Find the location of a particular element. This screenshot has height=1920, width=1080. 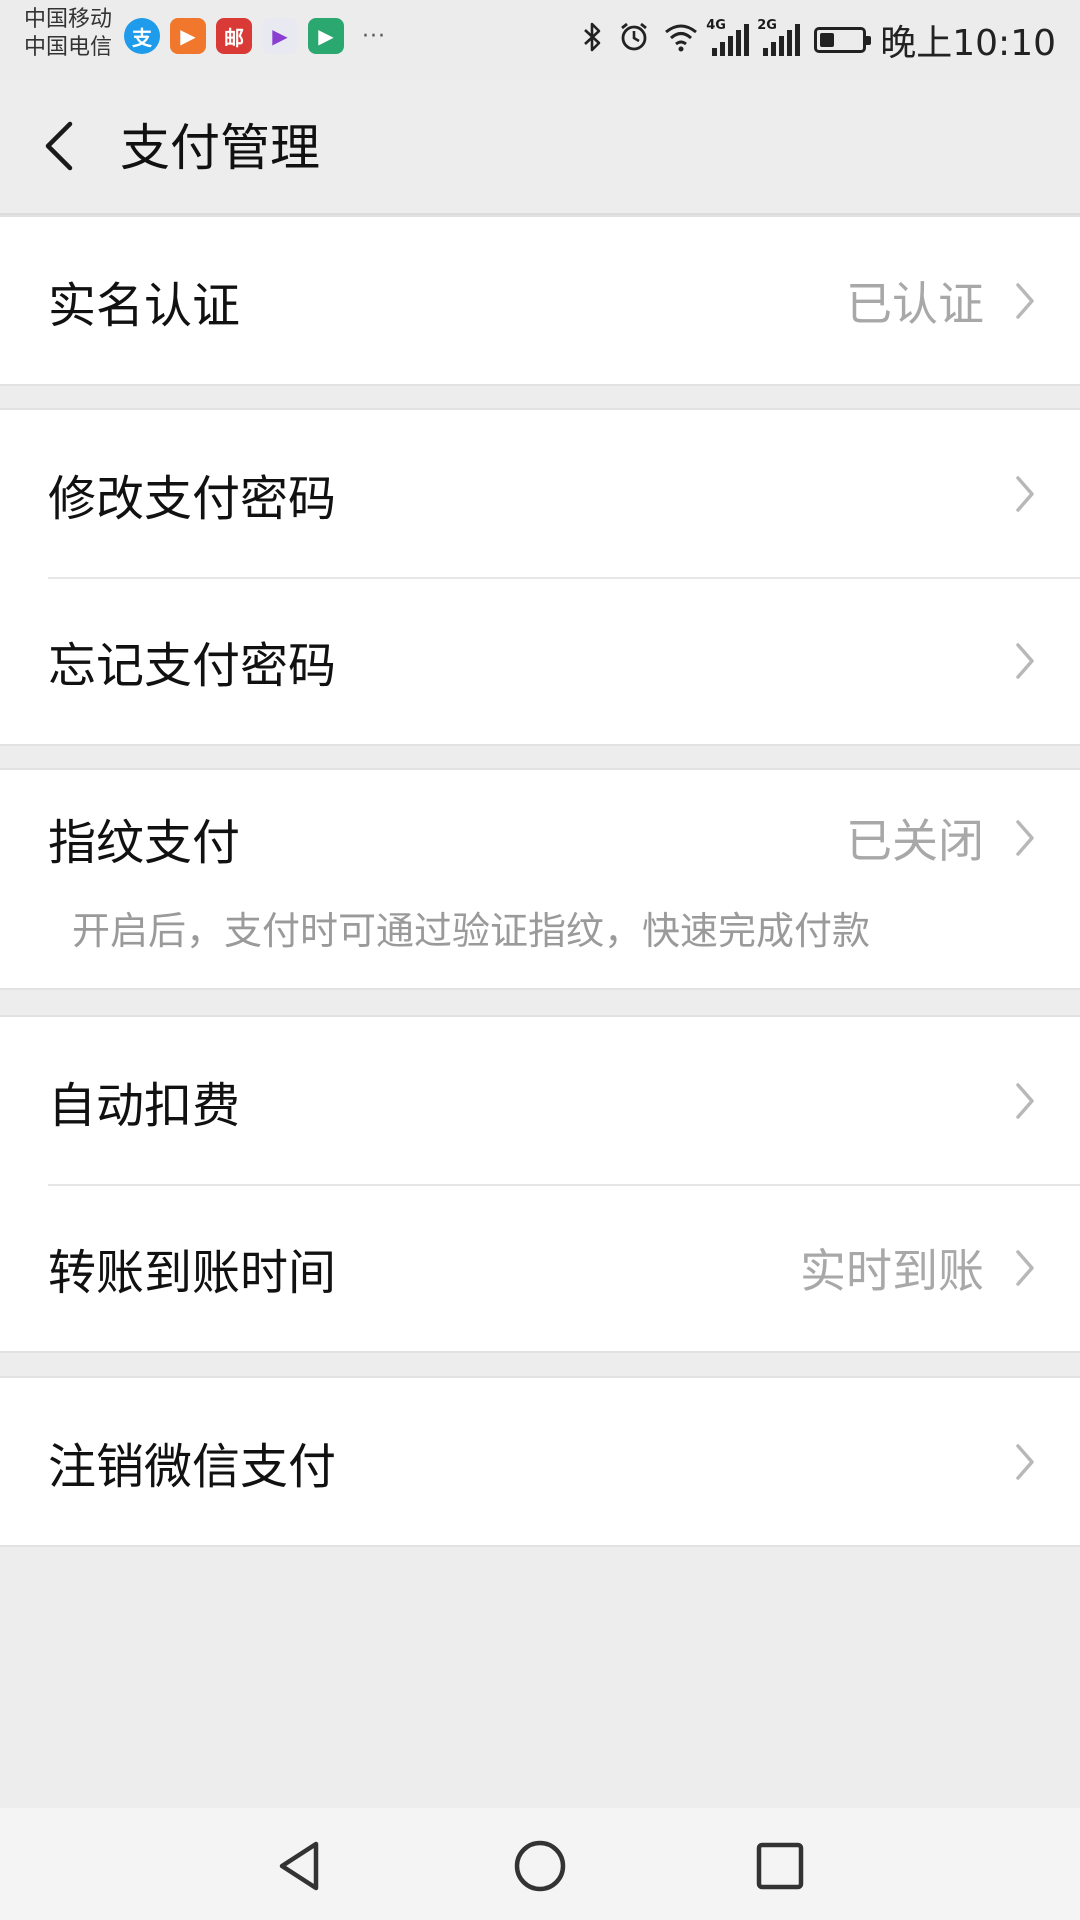

battery-level is located at coordinates (827, 40).